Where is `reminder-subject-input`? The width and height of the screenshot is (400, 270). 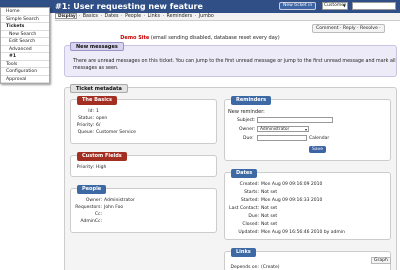 reminder-subject-input is located at coordinates (295, 120).